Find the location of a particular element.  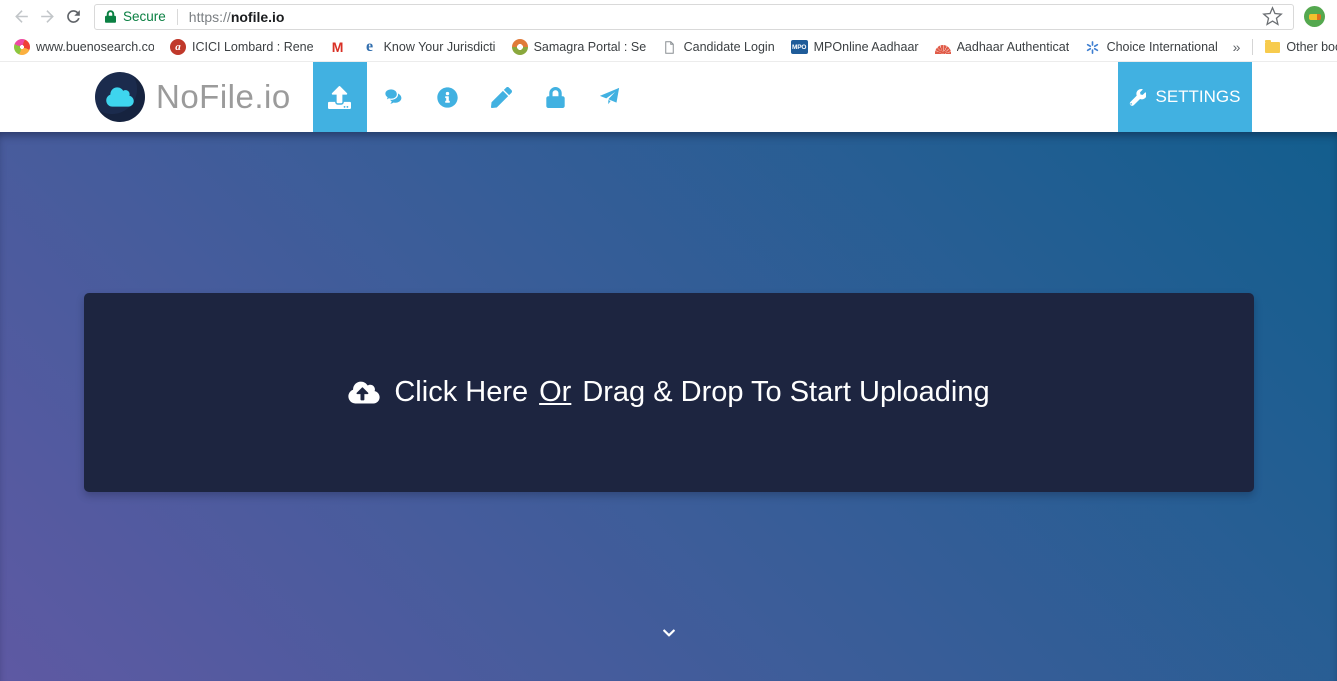

site-header: NoFile.io SETTINGS is located at coordinates (668, 97).